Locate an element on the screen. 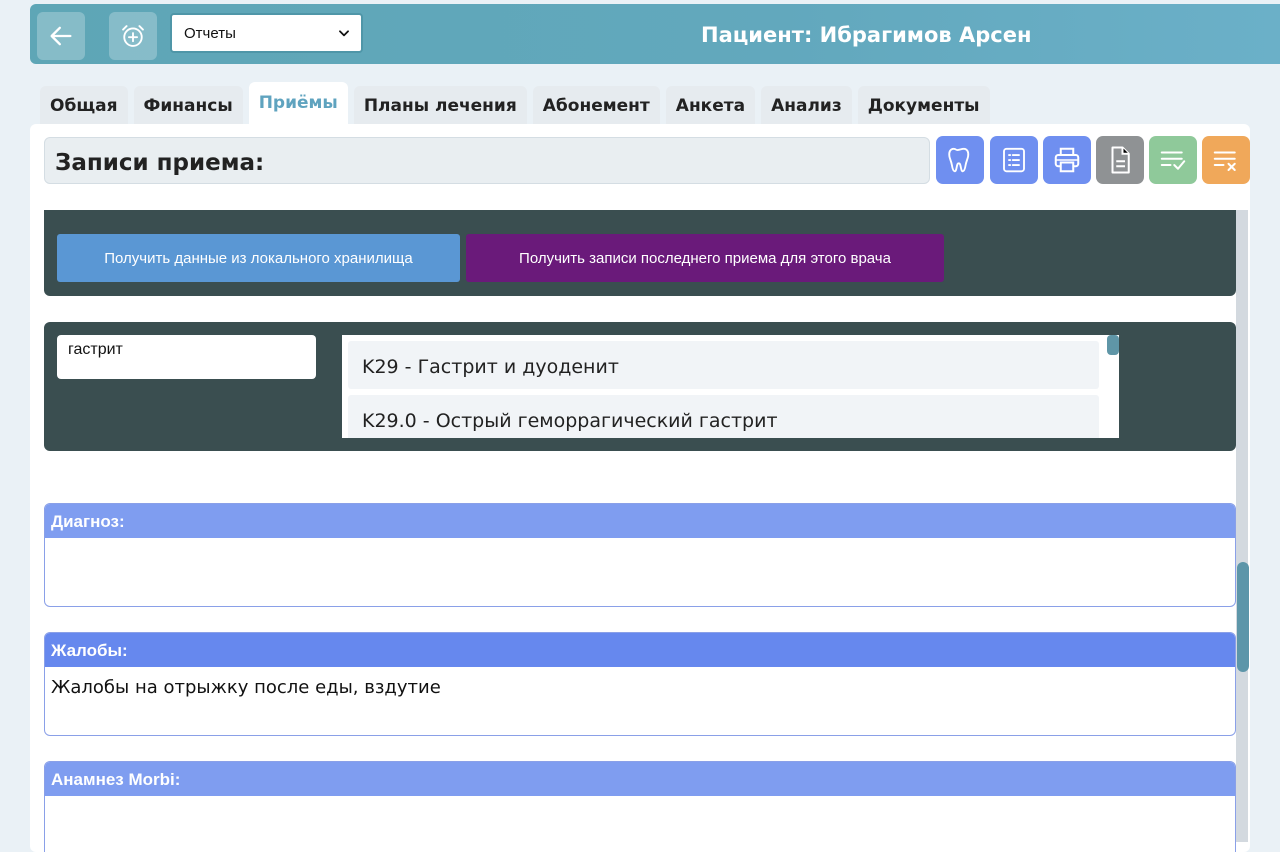 This screenshot has height=852, width=1280. list-button is located at coordinates (1014, 160).